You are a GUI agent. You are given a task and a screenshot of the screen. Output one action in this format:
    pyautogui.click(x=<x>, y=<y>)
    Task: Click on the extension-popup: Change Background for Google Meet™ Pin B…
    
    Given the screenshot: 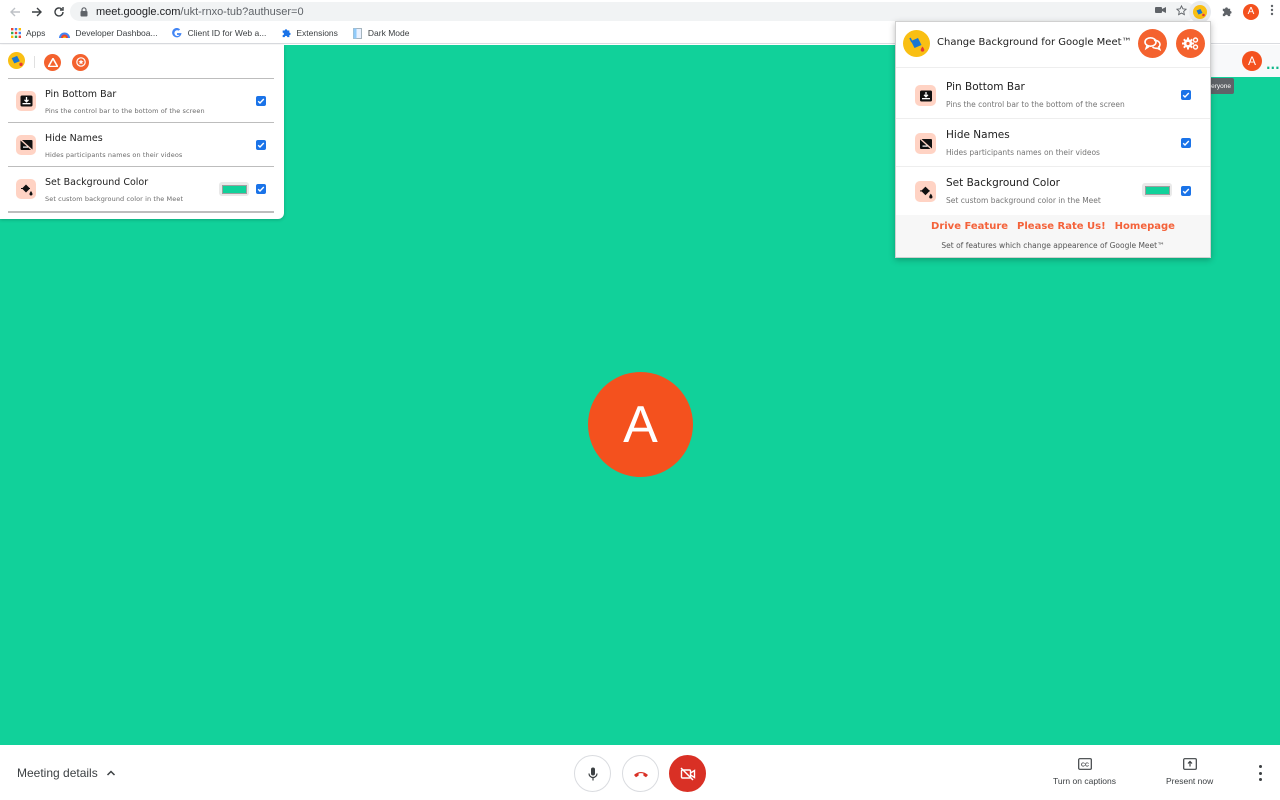 What is the action you would take?
    pyautogui.click(x=1053, y=139)
    